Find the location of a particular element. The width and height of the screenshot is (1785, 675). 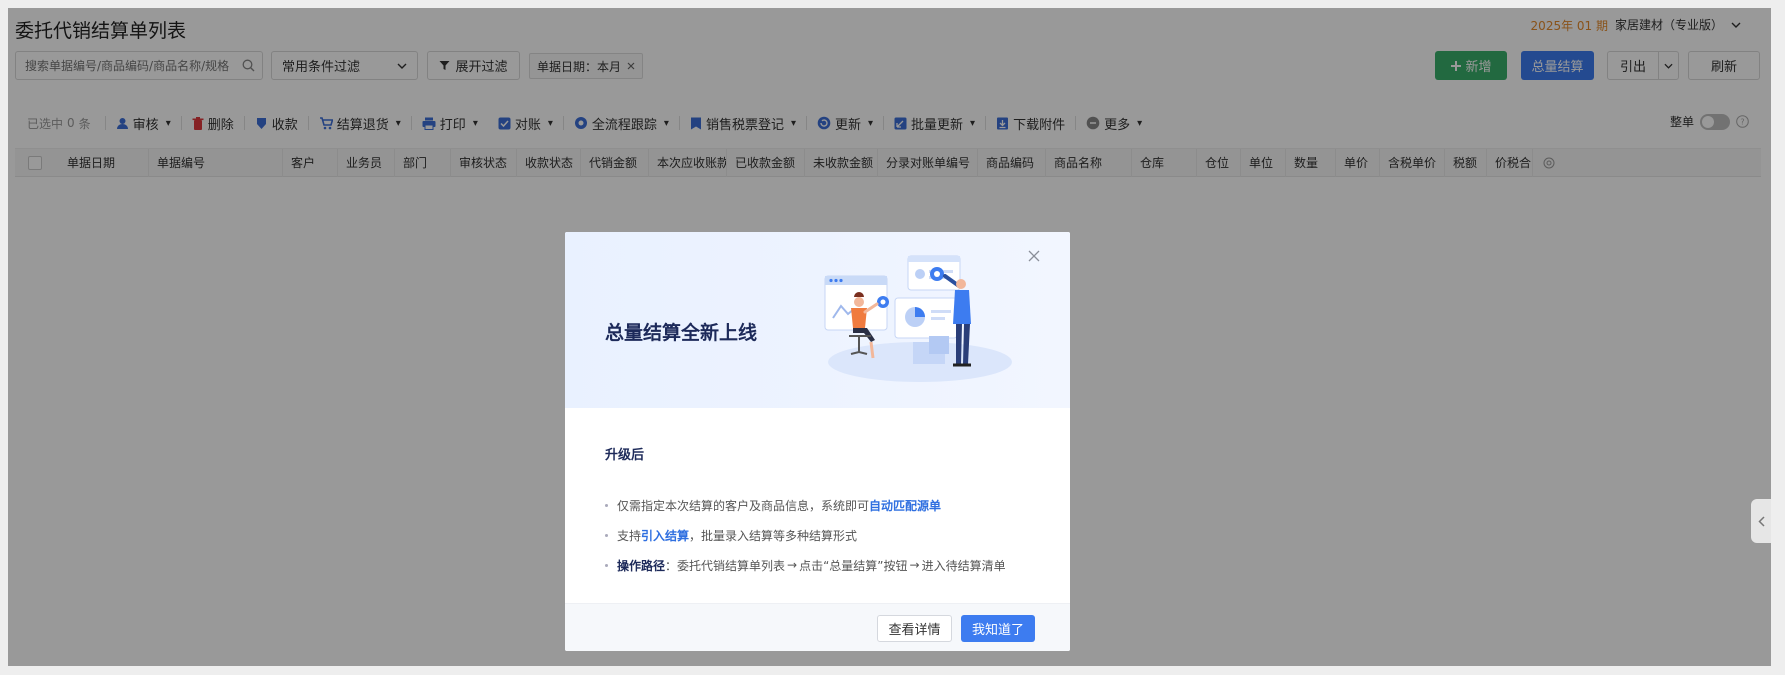

list-item: 操作路径 ：委托代销结算单列表 → 点击“总量结算”按钮 → 进入待结算清单 is located at coordinates (823, 565).